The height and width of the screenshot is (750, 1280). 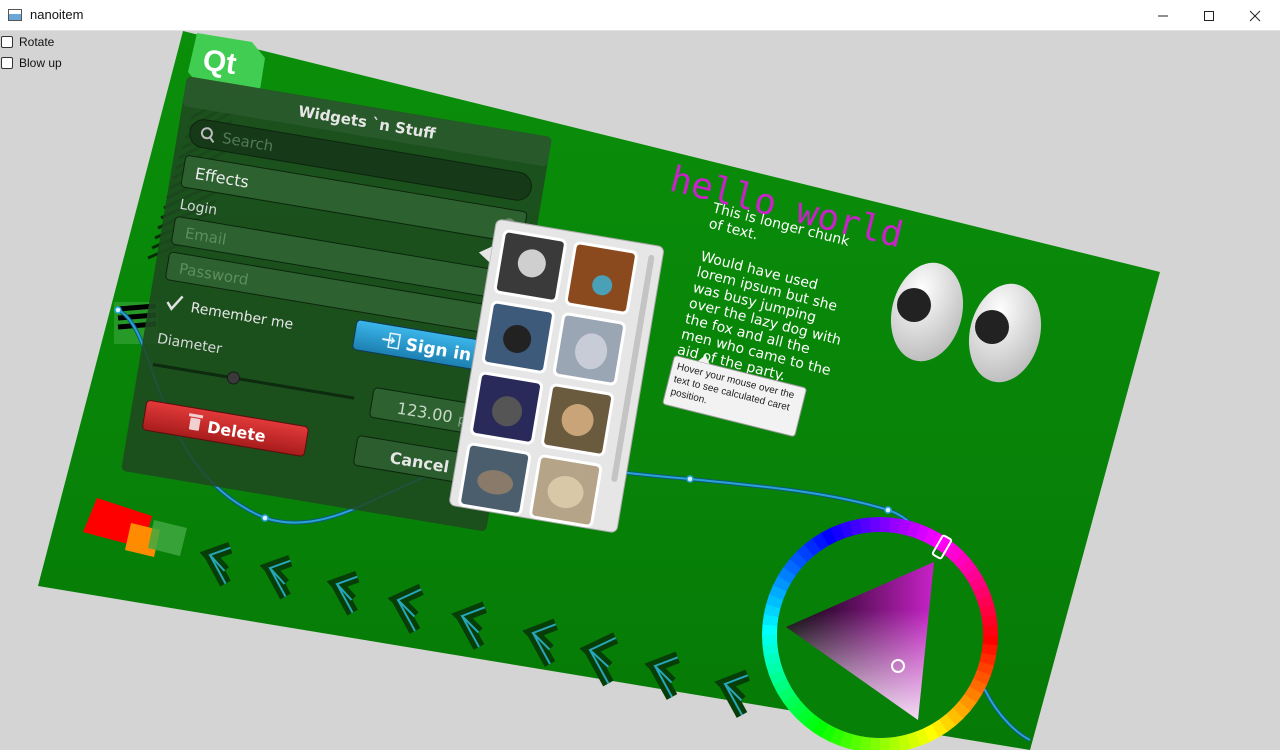 I want to click on rotate-checkbox-box, so click(x=7, y=41).